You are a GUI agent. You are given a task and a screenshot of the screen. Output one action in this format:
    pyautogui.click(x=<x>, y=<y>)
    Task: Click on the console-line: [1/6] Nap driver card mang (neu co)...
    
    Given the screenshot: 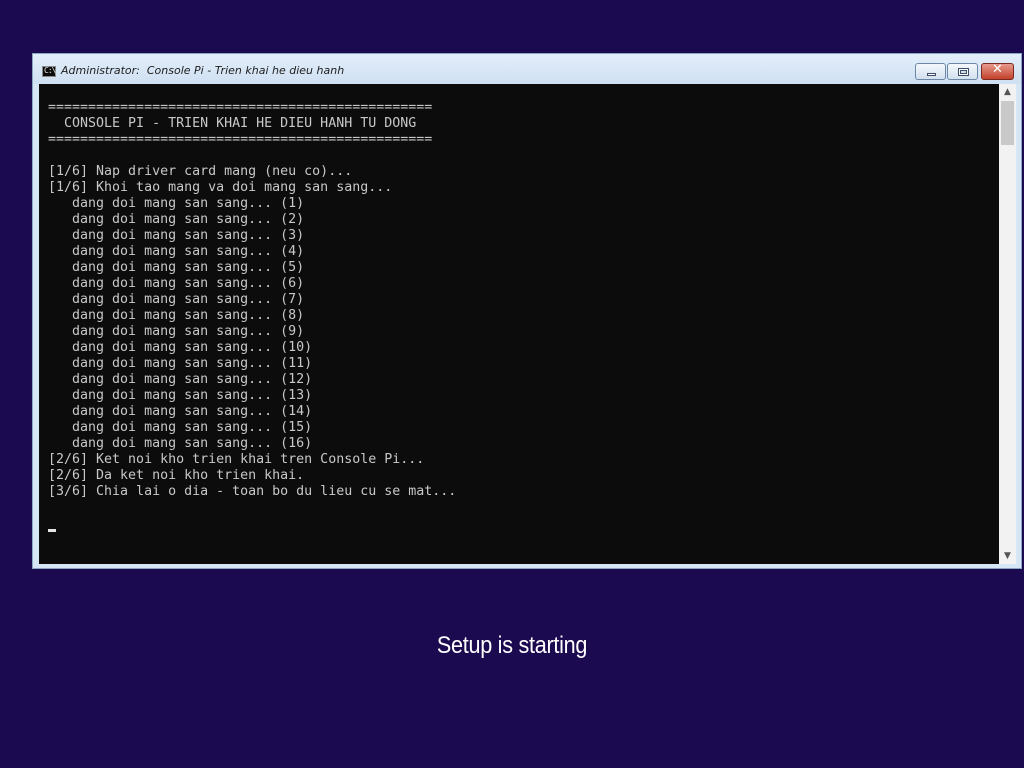 What is the action you would take?
    pyautogui.click(x=200, y=171)
    